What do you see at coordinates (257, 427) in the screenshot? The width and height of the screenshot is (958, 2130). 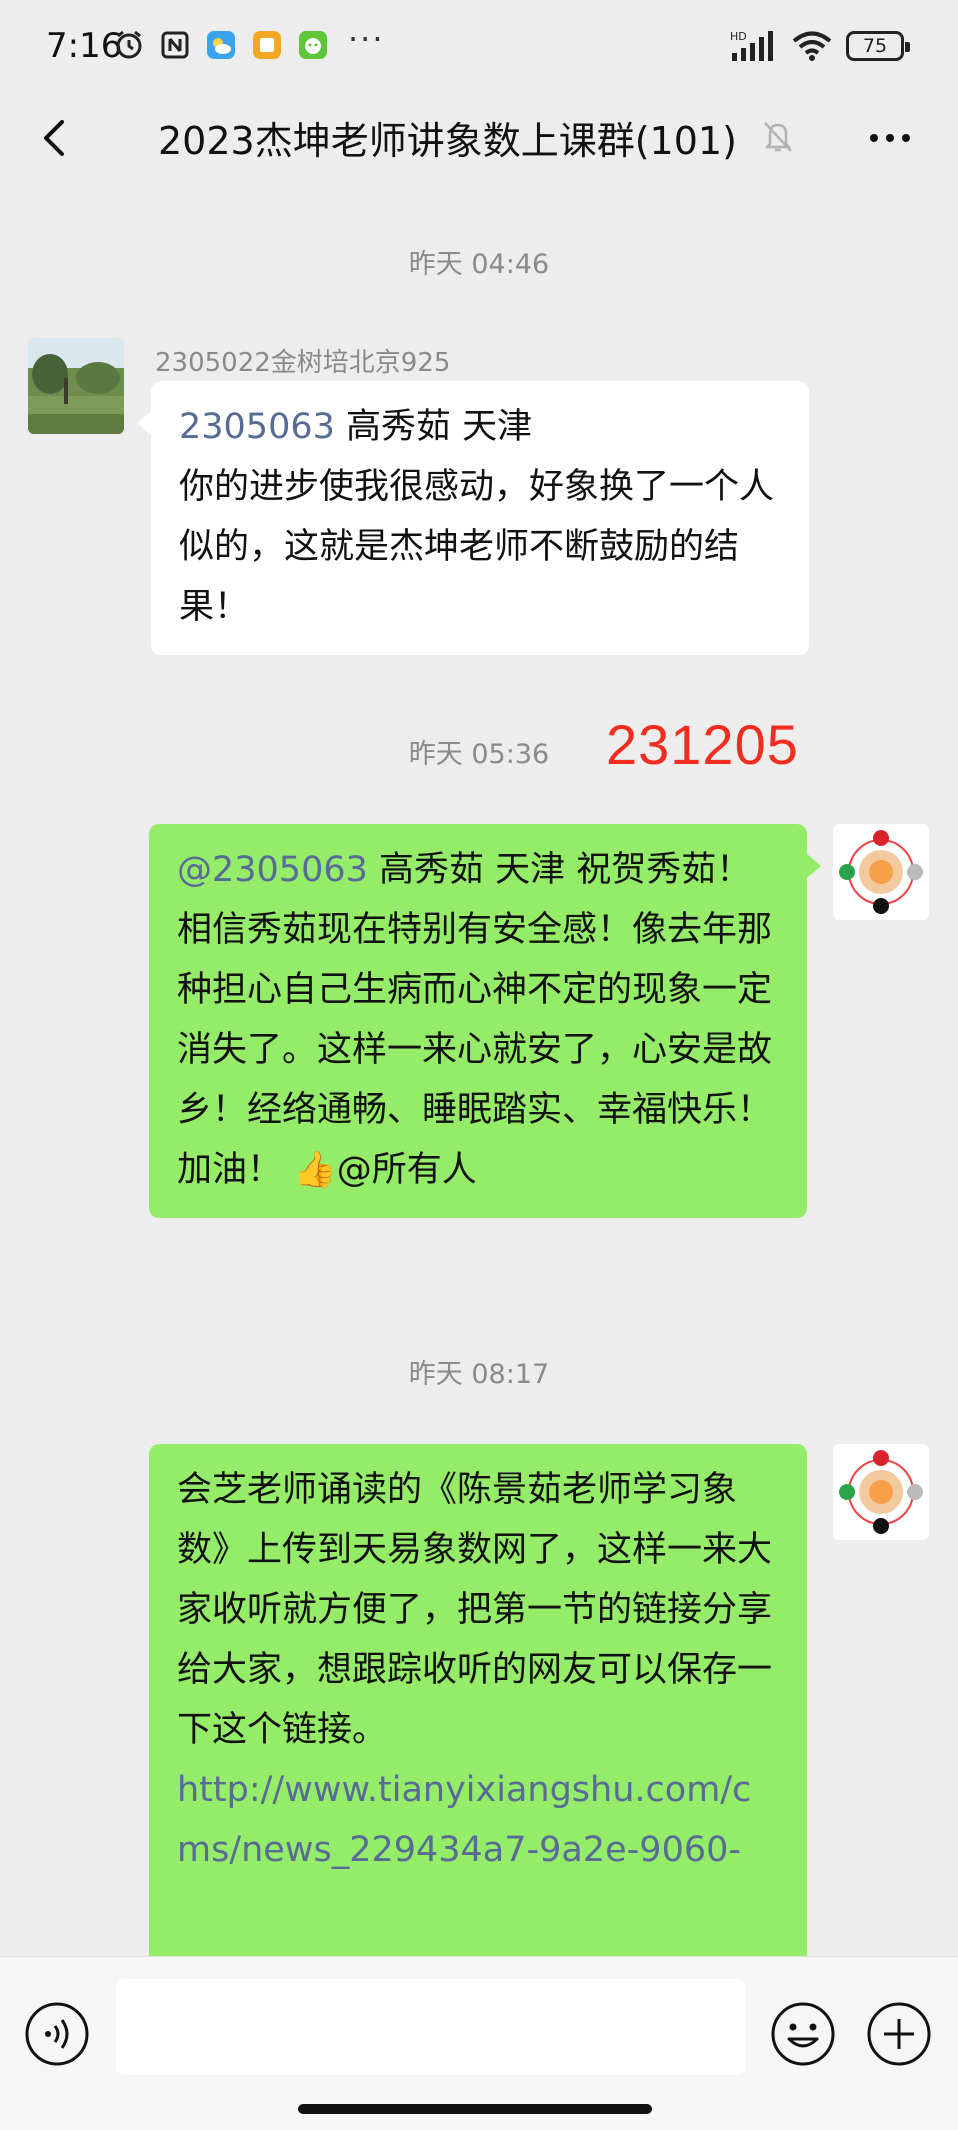 I see `mention-link: 2305063` at bounding box center [257, 427].